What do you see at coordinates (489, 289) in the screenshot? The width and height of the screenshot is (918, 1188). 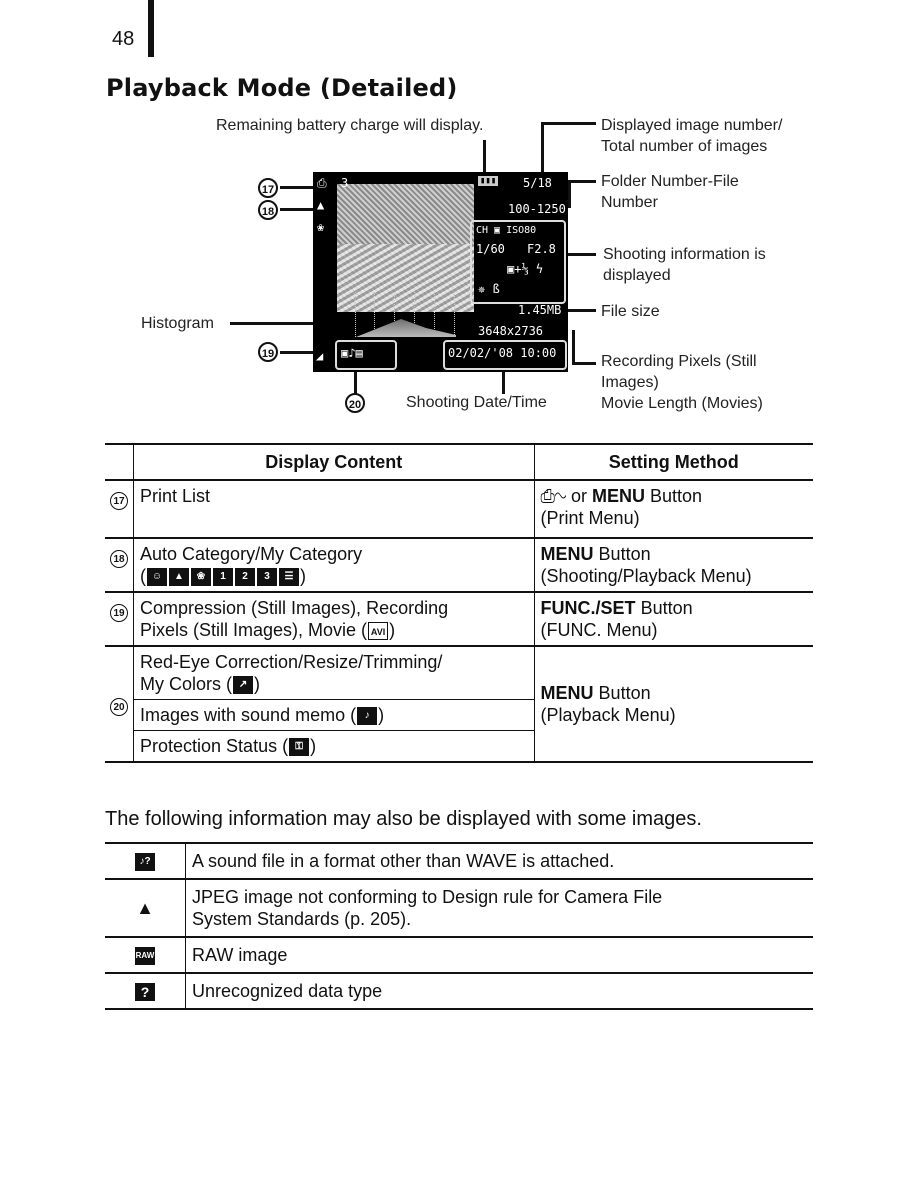 I see `white-balance: ✵ ß` at bounding box center [489, 289].